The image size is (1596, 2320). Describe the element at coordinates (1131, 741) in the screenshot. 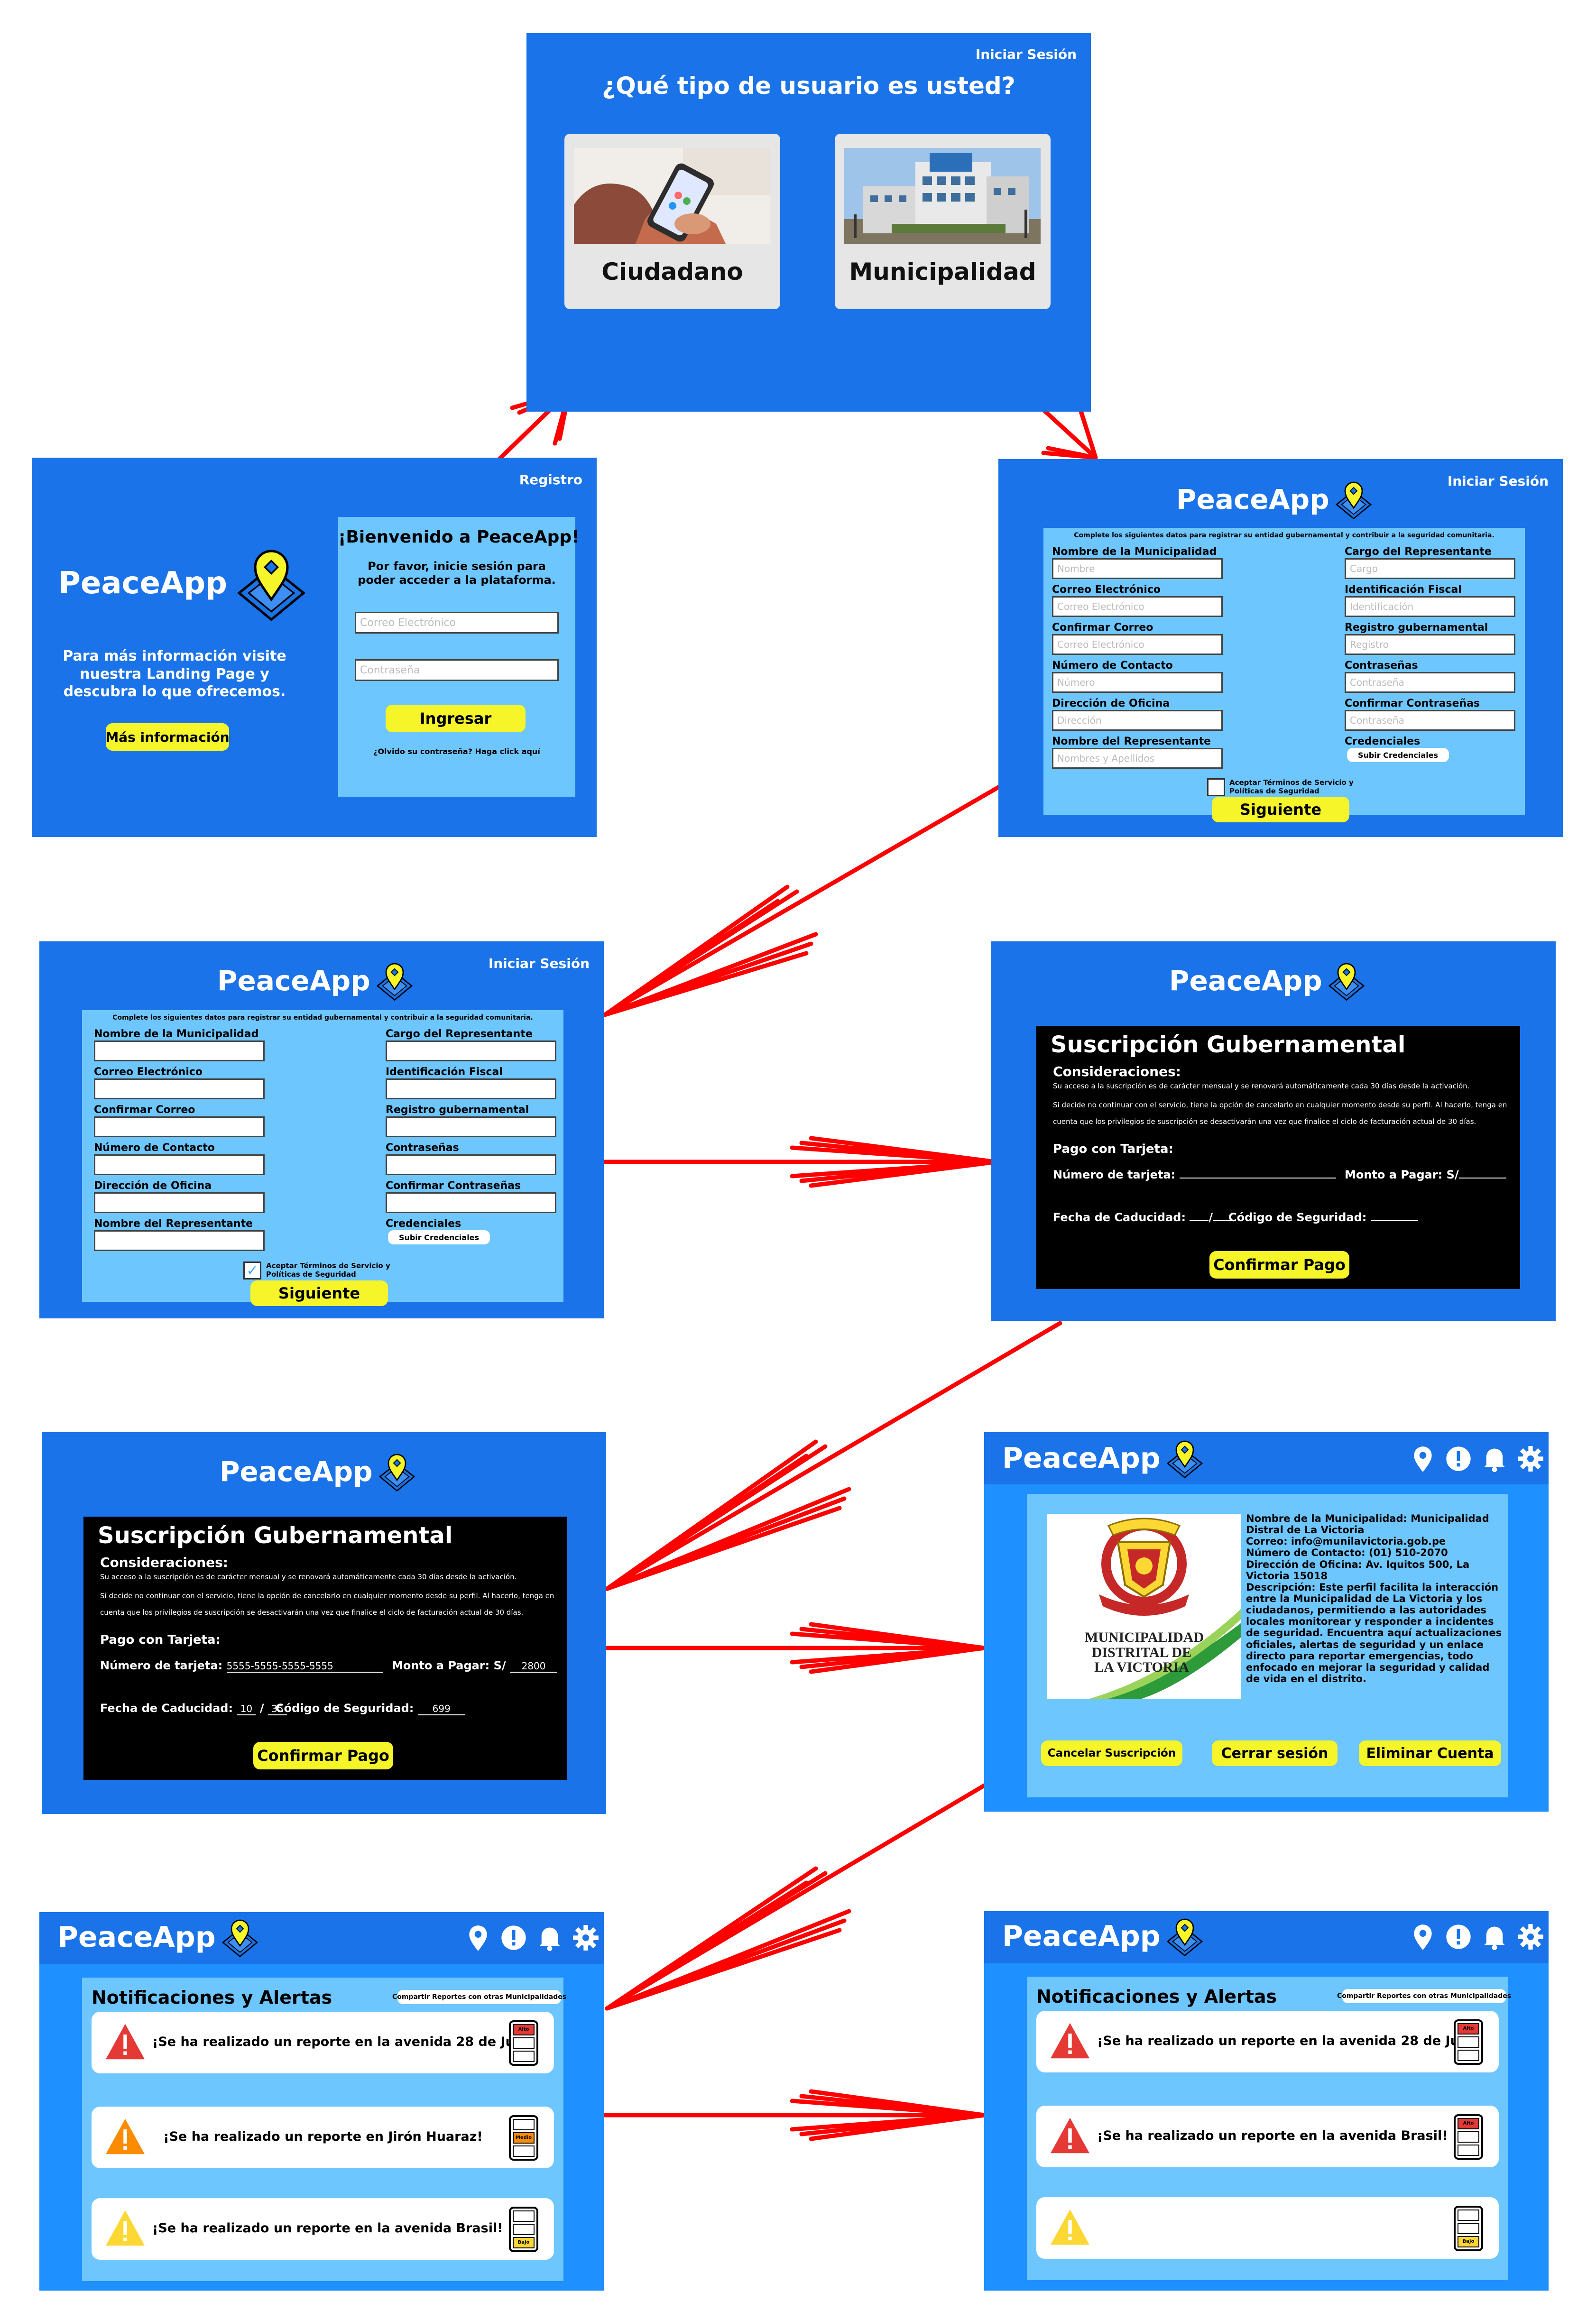

I see `field-label: Nombre del Representante` at that location.